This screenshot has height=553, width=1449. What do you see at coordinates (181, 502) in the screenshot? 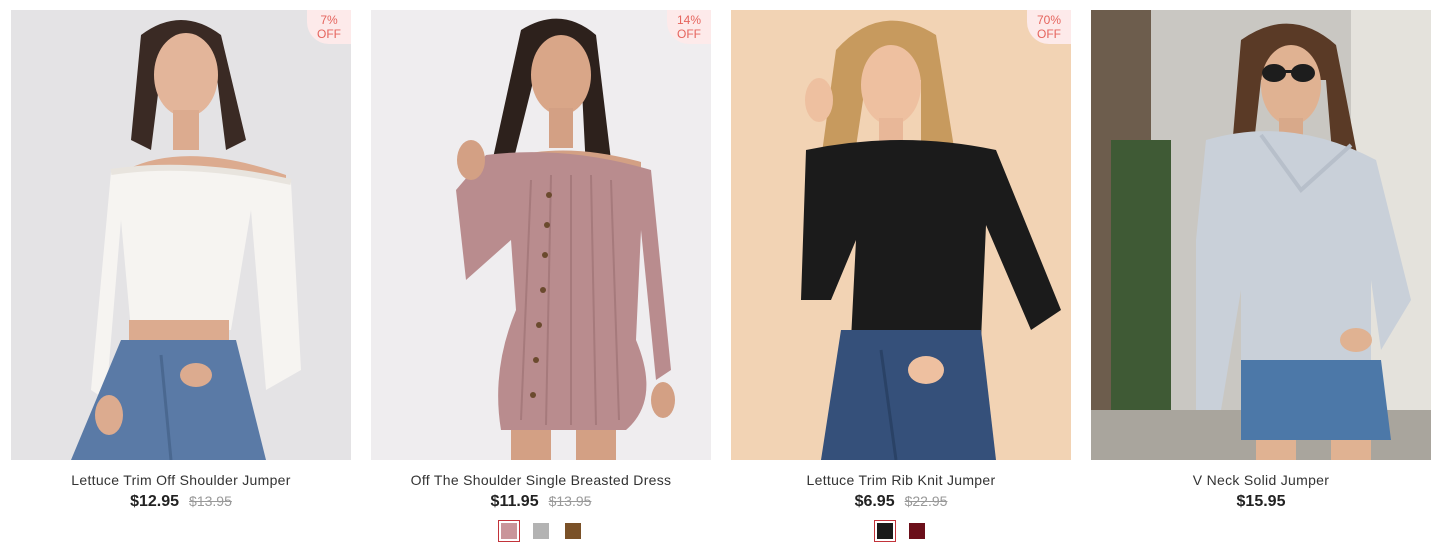
I see `price-row: $12.95 $13.95` at bounding box center [181, 502].